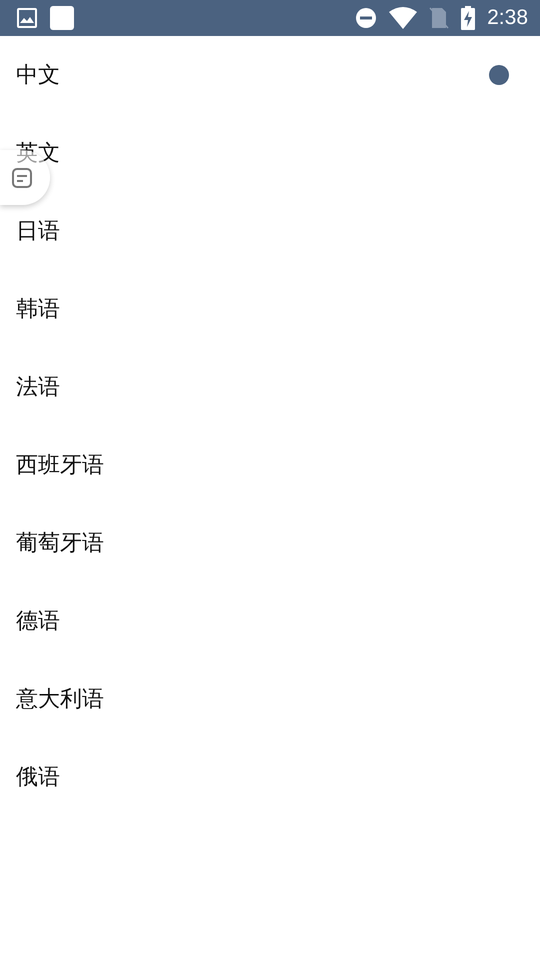  I want to click on language-item: 法语, so click(270, 387).